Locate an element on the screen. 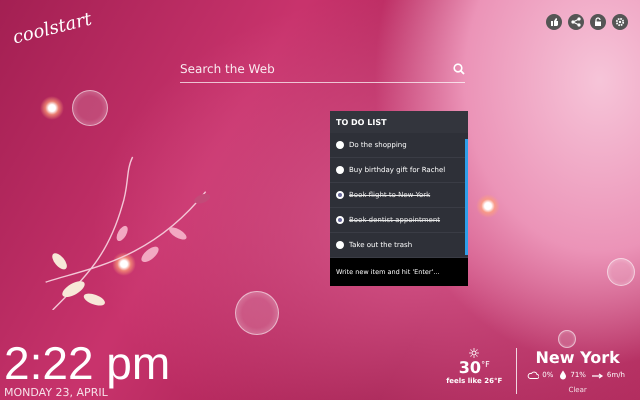 The image size is (640, 400). thumbs-up-icon is located at coordinates (554, 22).